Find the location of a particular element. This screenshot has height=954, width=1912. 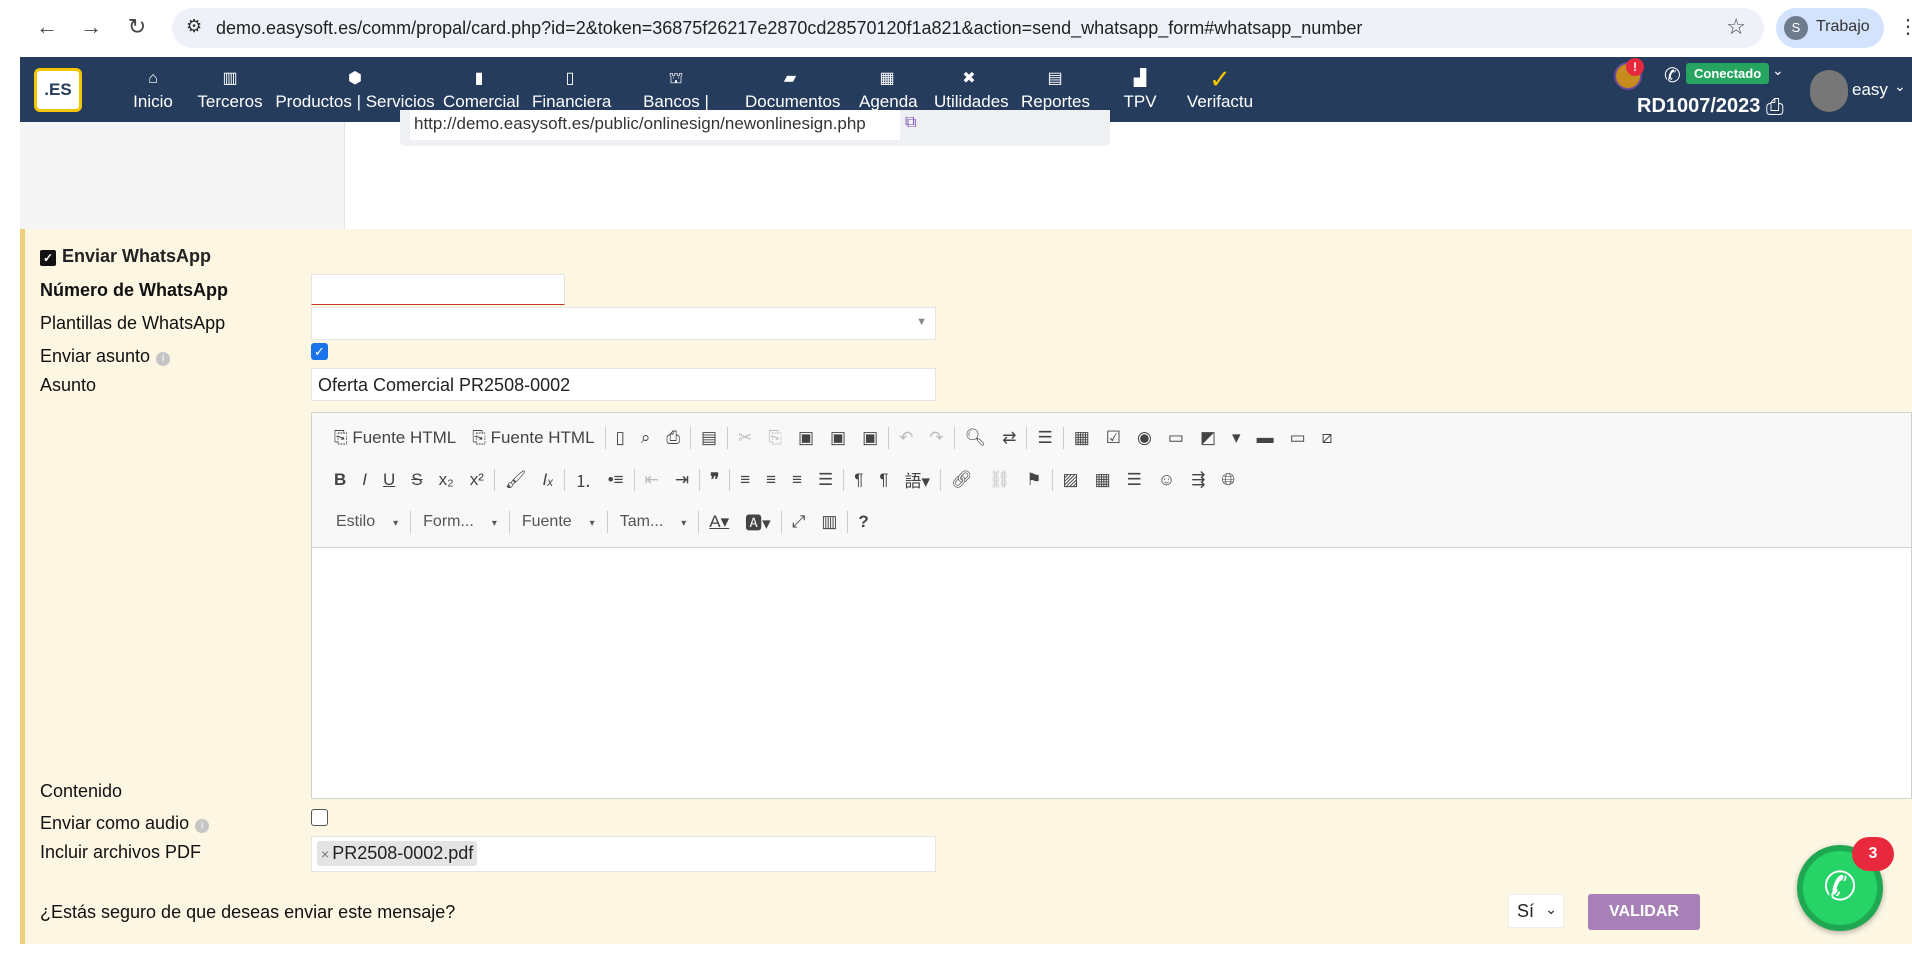

reload-icon: ↻ is located at coordinates (137, 27).